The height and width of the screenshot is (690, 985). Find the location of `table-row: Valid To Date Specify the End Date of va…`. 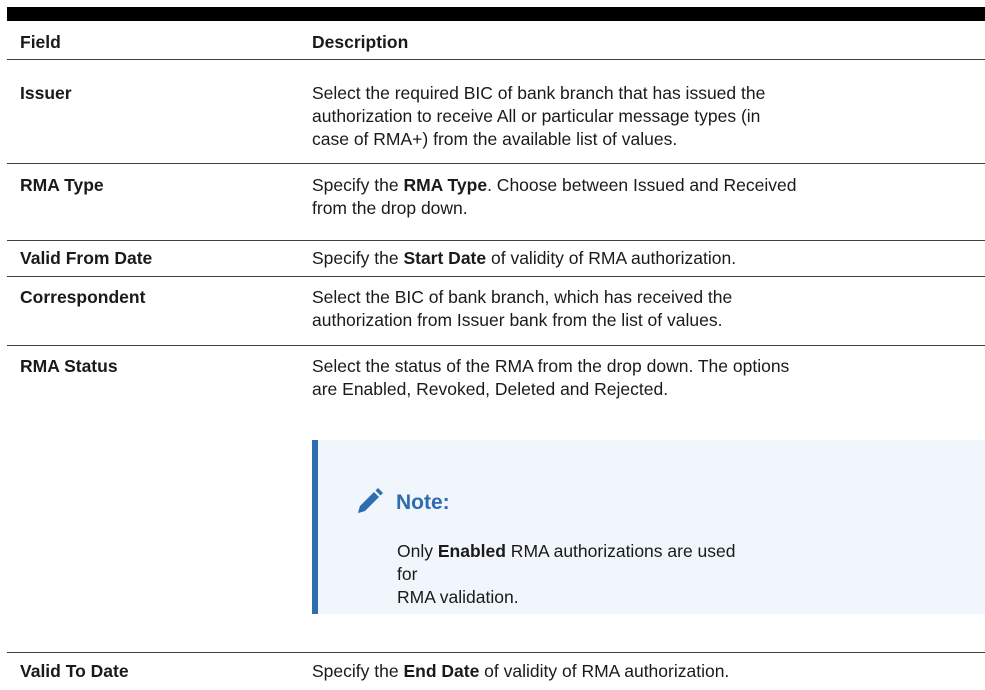

table-row: Valid To Date Specify the End Date of va… is located at coordinates (496, 671).